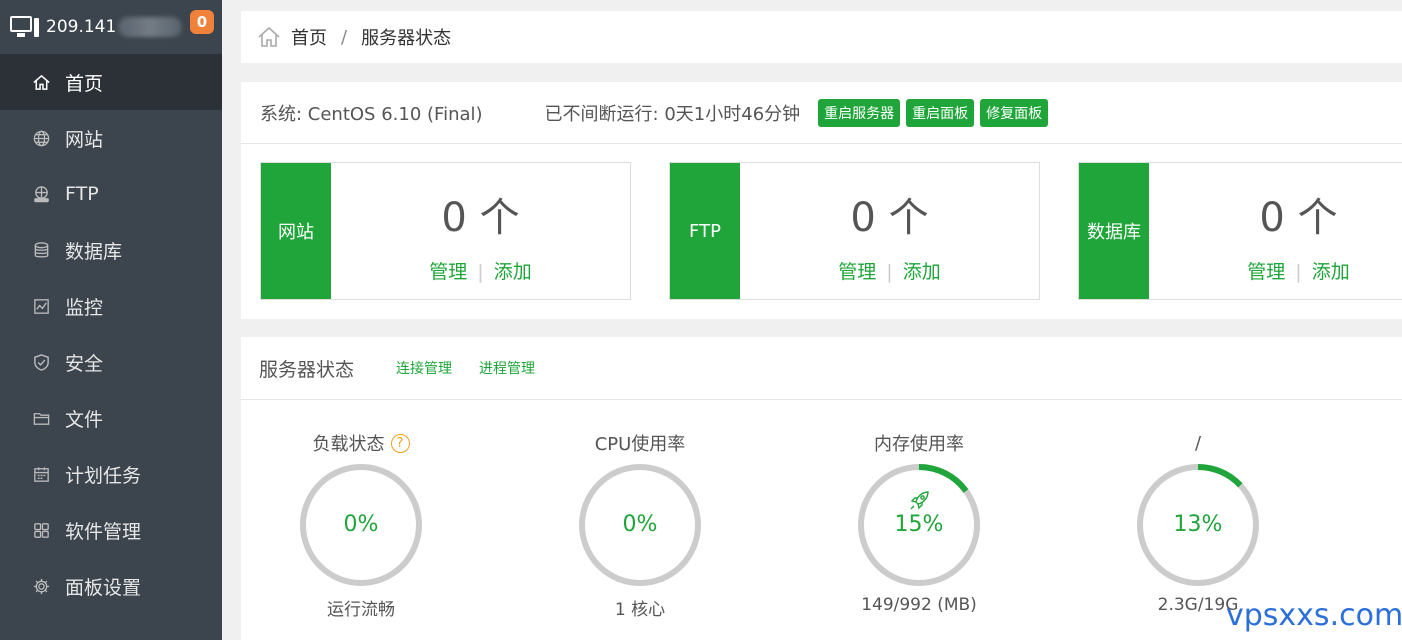 Image resolution: width=1402 pixels, height=640 pixels. What do you see at coordinates (1240, 231) in the screenshot?
I see `card-database: 数据库 0 个 管理 | 添加` at bounding box center [1240, 231].